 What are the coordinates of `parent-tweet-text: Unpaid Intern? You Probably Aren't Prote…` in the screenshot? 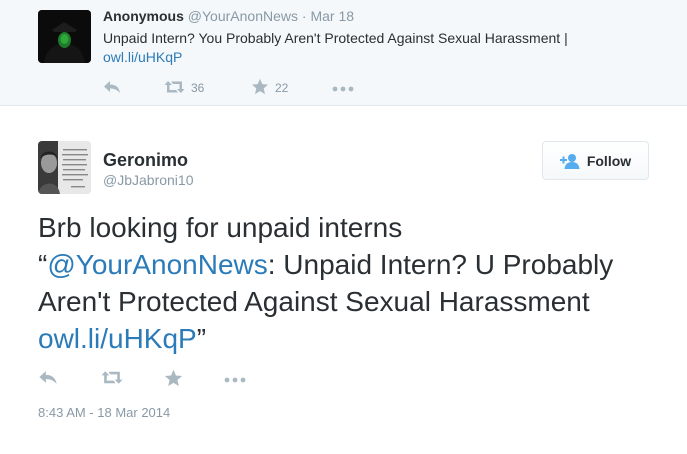 It's located at (383, 48).